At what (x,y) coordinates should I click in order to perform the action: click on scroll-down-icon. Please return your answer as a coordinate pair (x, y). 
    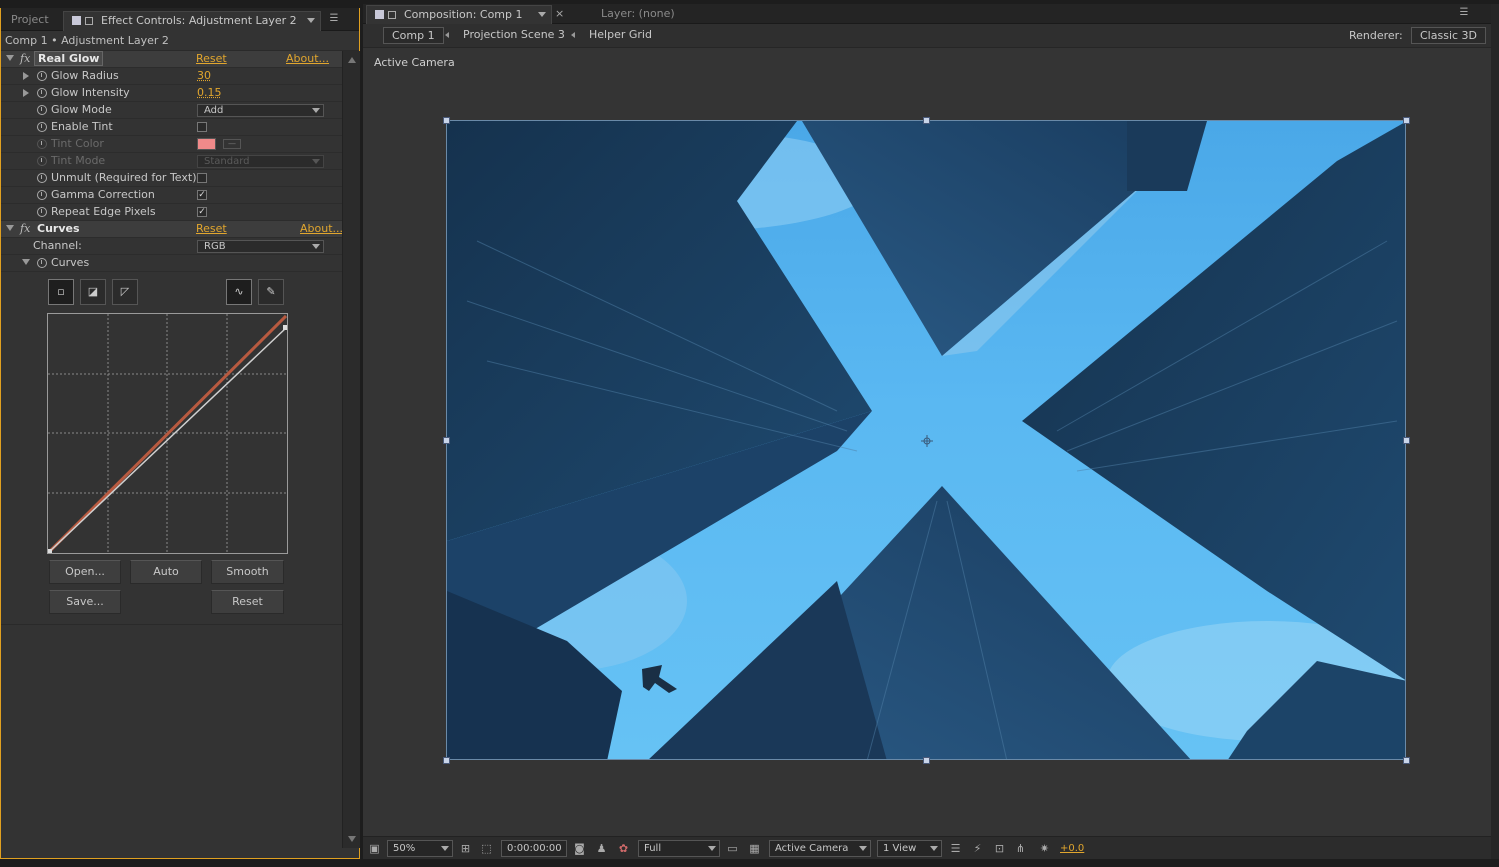
    Looking at the image, I should click on (352, 839).